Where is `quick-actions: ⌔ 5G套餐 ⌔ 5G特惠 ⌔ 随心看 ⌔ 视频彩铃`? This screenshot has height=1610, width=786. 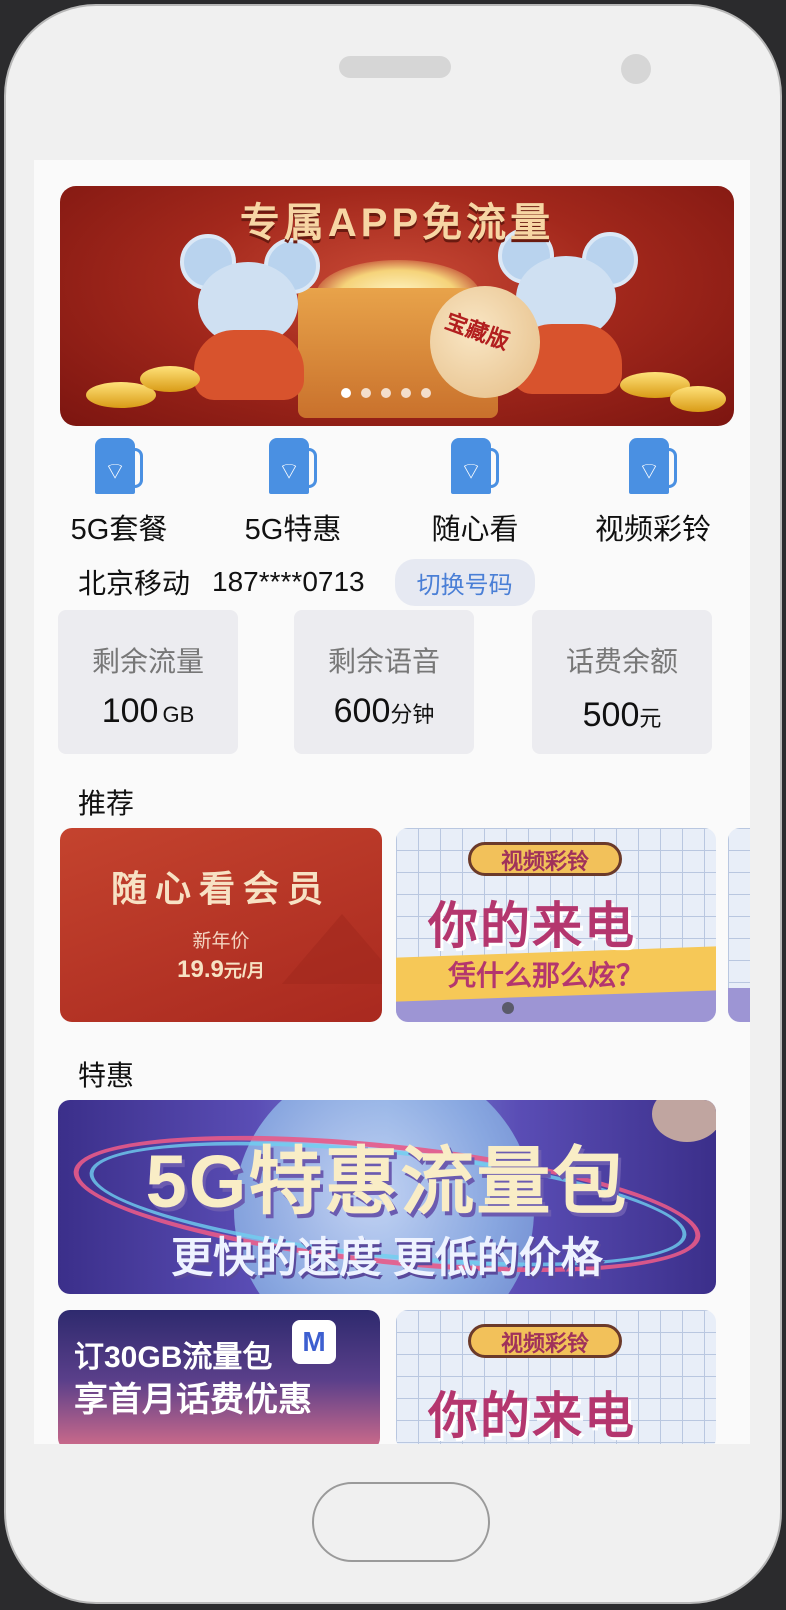
quick-actions: ⌔ 5G套餐 ⌔ 5G特惠 ⌔ 随心看 ⌔ 视频彩铃 is located at coordinates (392, 491).